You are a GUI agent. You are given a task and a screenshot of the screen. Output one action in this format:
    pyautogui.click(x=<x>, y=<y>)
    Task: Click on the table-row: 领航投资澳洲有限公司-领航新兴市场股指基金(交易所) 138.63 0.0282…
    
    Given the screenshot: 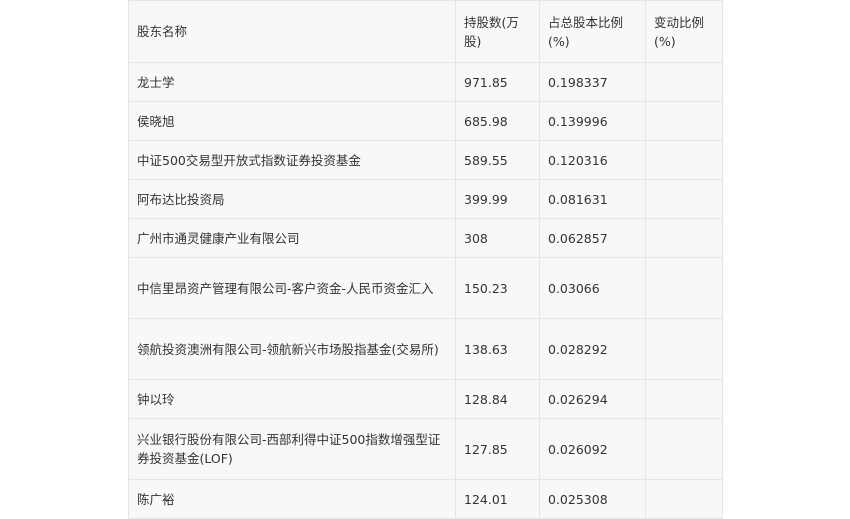 What is the action you would take?
    pyautogui.click(x=425, y=349)
    